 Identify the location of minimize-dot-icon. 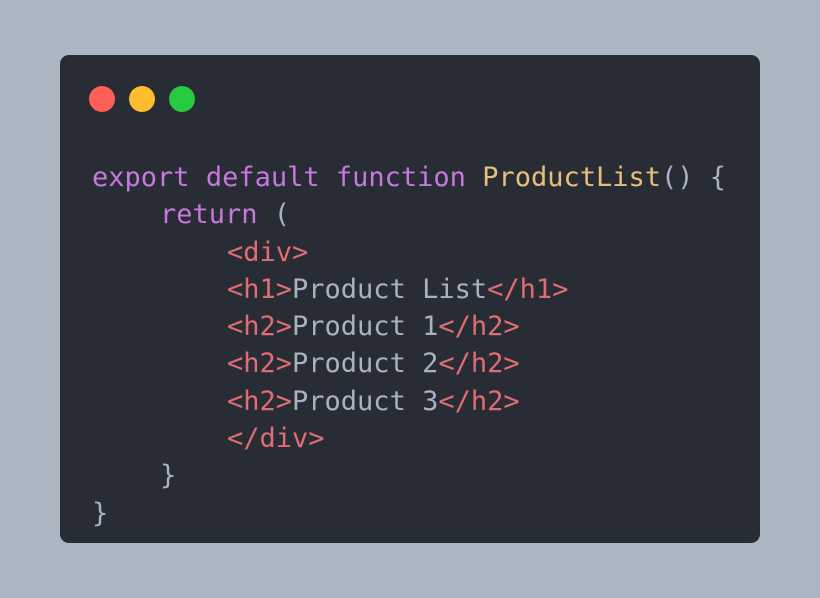
(142, 99).